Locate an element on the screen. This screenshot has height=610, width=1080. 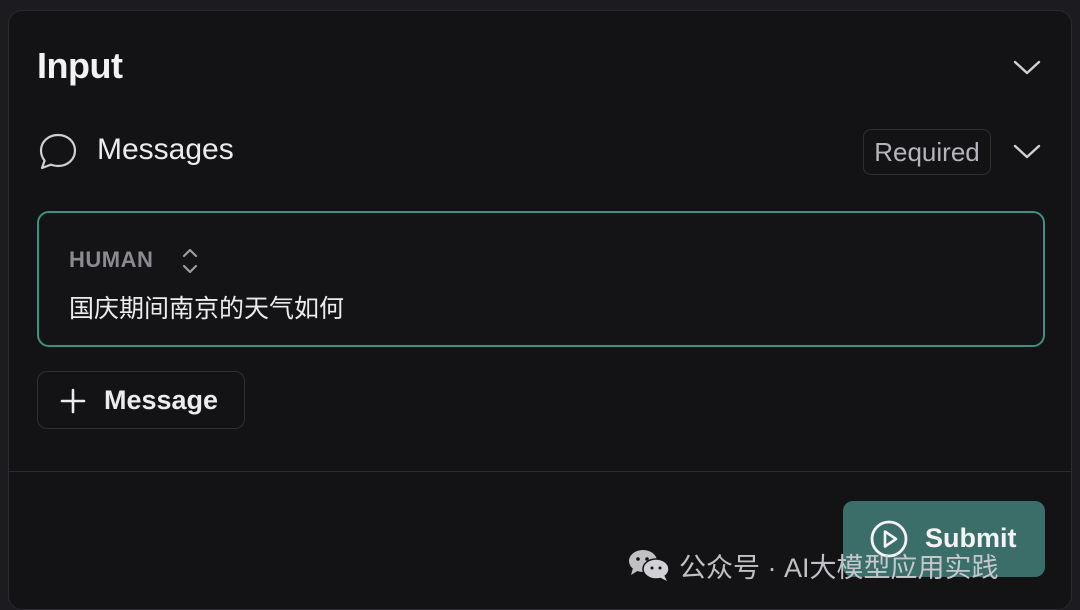
divider is located at coordinates (540, 471).